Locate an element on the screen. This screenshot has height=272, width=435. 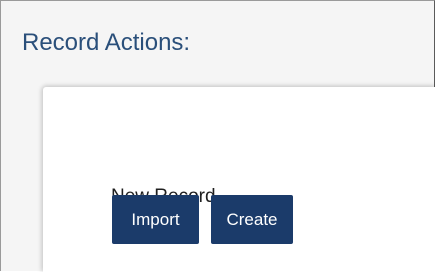
panel-title: Record Actions: is located at coordinates (106, 42).